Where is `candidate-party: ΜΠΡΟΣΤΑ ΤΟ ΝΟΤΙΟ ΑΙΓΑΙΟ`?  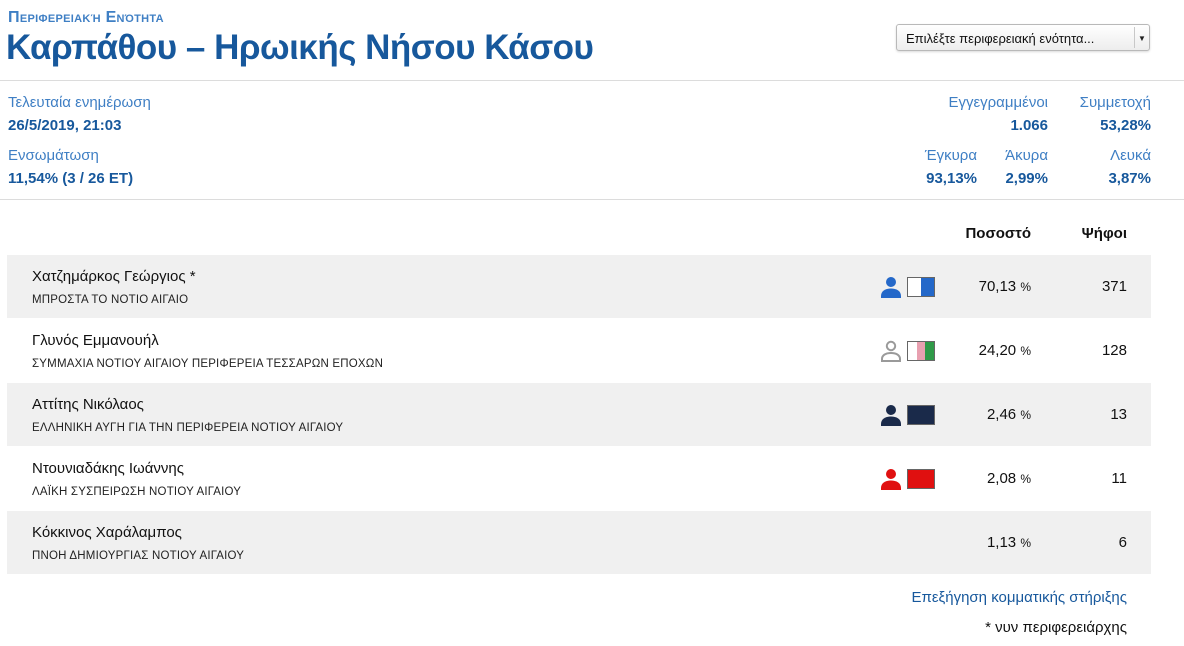 candidate-party: ΜΠΡΟΣΤΑ ΤΟ ΝΟΤΙΟ ΑΙΓΑΙΟ is located at coordinates (110, 300).